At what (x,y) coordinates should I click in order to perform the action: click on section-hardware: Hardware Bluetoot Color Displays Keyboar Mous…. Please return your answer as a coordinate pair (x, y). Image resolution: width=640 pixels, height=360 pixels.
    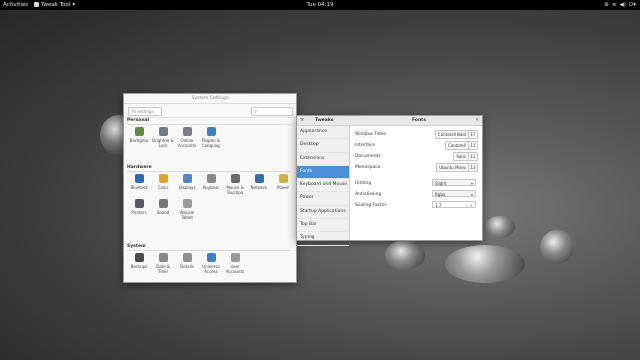
    Looking at the image, I should click on (211, 194).